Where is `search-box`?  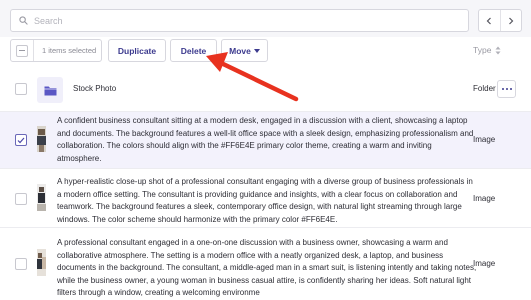
search-box is located at coordinates (239, 20).